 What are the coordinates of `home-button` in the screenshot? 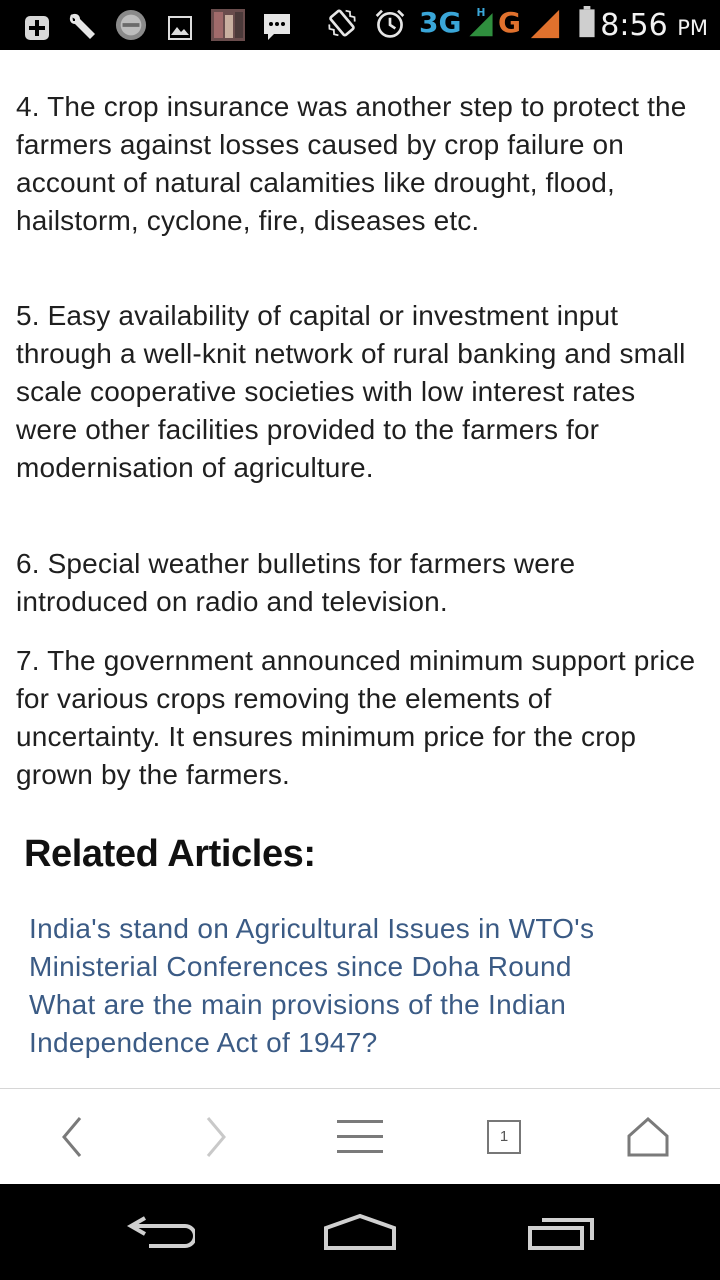 It's located at (648, 1137).